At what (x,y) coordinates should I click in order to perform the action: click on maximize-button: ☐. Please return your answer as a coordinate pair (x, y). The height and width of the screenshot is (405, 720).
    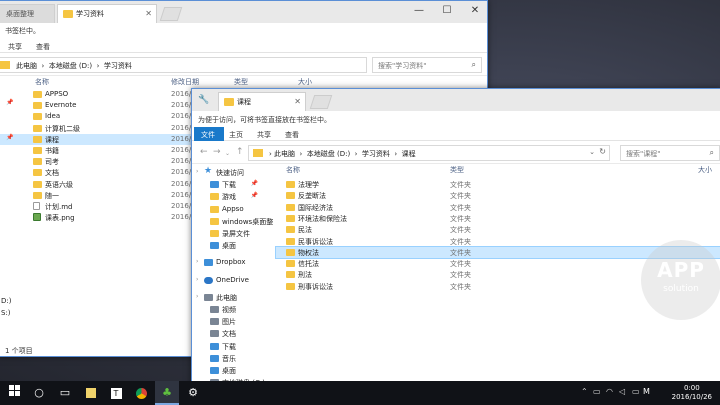
    Looking at the image, I should click on (447, 12).